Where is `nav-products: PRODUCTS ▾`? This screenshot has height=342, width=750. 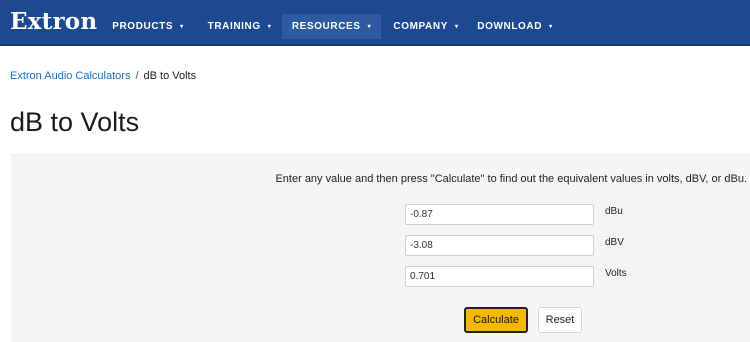
nav-products: PRODUCTS ▾ is located at coordinates (148, 26).